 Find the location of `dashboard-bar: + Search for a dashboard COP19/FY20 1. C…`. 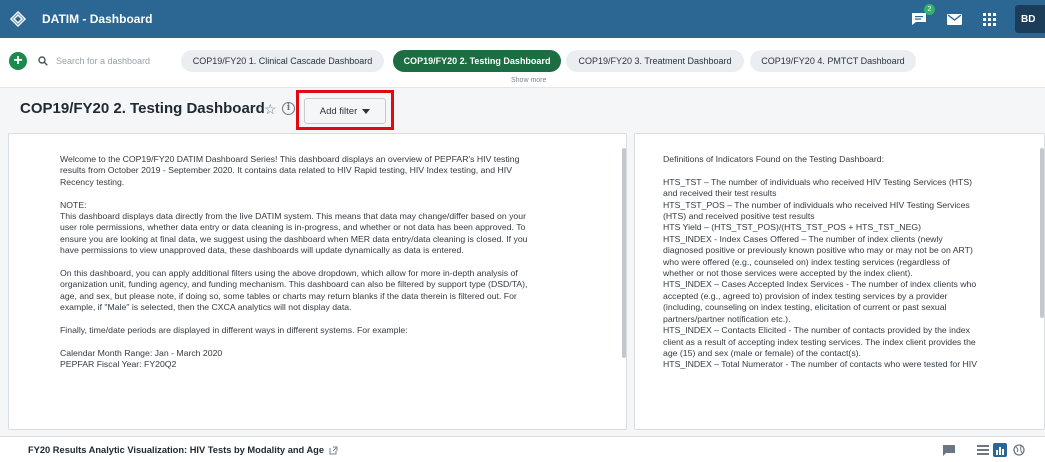

dashboard-bar: + Search for a dashboard COP19/FY20 1. C… is located at coordinates (522, 63).